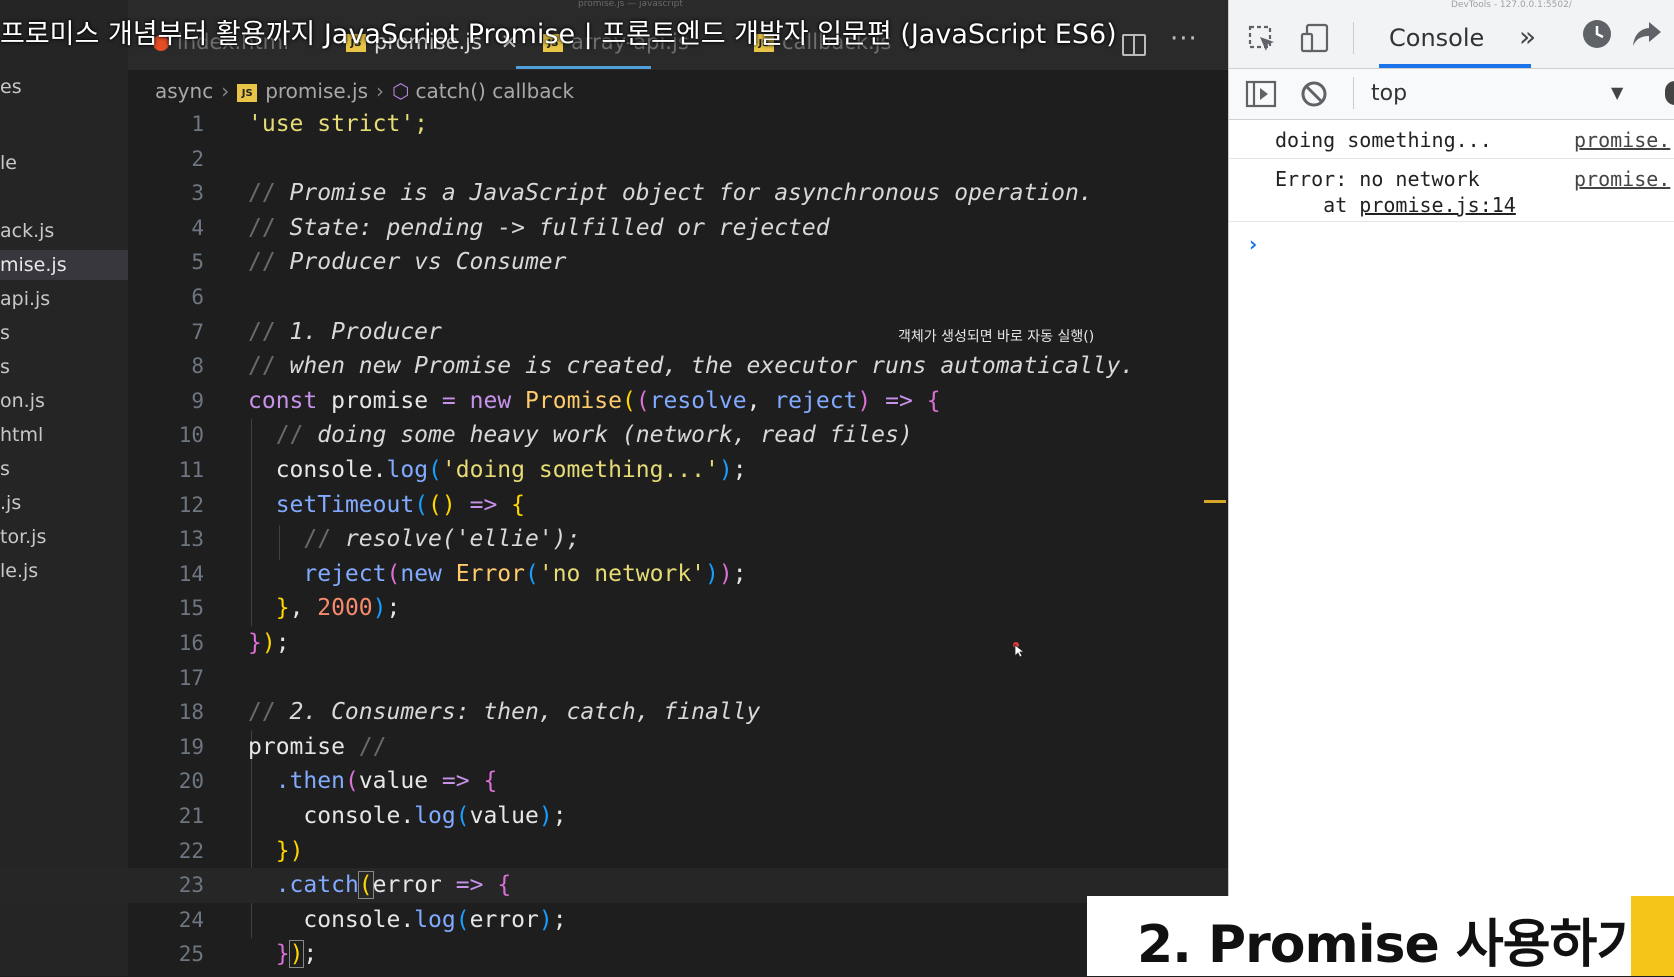 This screenshot has width=1674, height=977. What do you see at coordinates (197, 297) in the screenshot?
I see `line-number: 6` at bounding box center [197, 297].